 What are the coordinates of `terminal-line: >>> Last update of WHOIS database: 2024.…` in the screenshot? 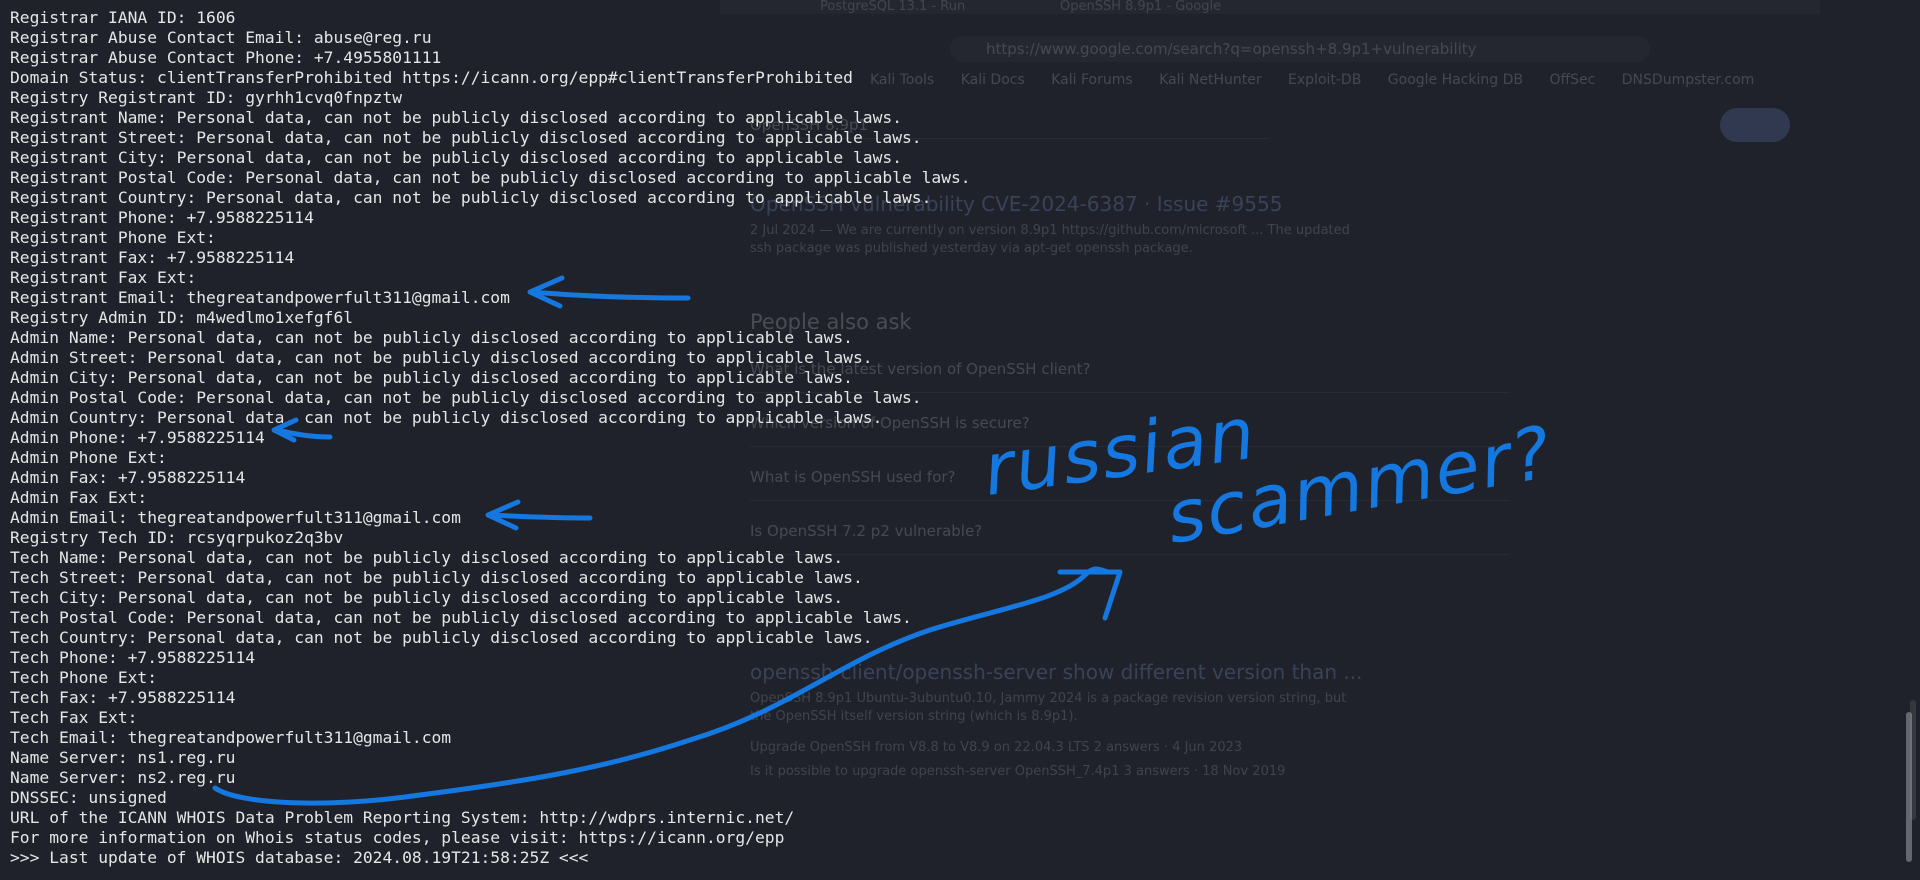 It's located at (299, 857).